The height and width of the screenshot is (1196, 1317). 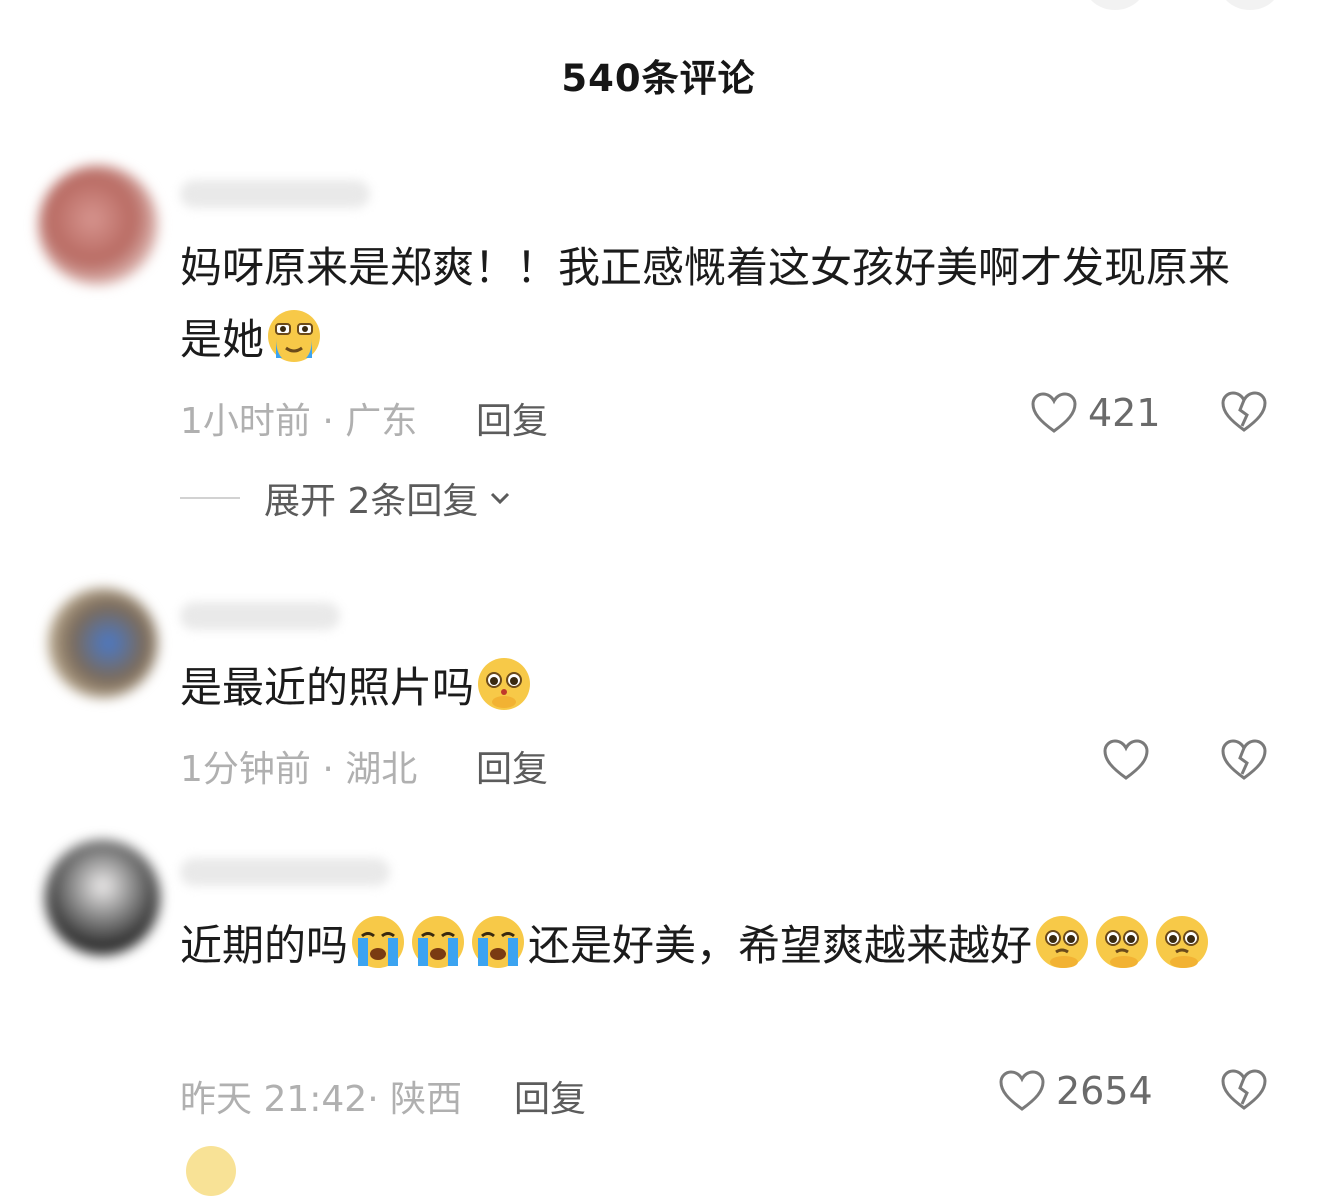 What do you see at coordinates (1124, 413) in the screenshot?
I see `like-count: 421` at bounding box center [1124, 413].